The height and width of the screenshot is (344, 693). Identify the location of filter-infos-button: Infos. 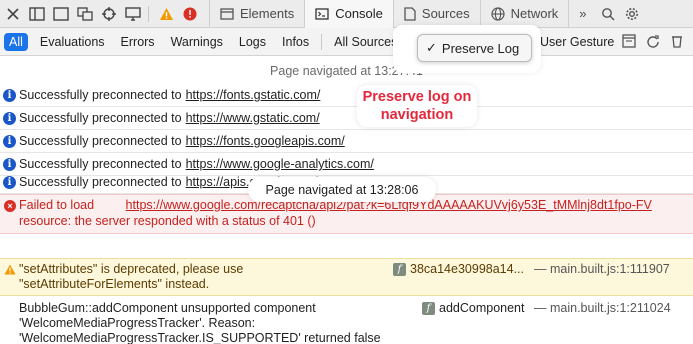
(295, 42).